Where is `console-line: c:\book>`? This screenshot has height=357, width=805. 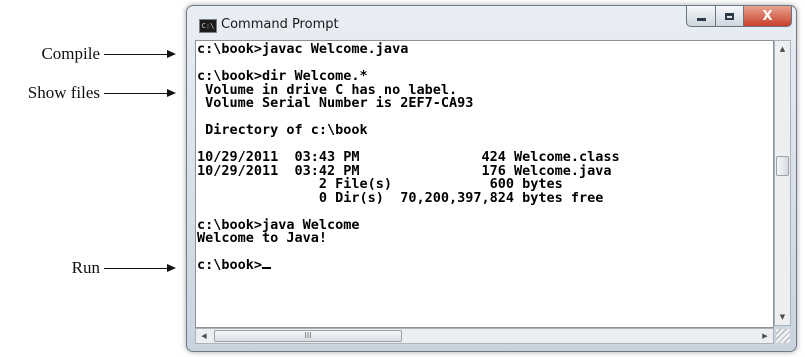 console-line: c:\book> is located at coordinates (485, 265).